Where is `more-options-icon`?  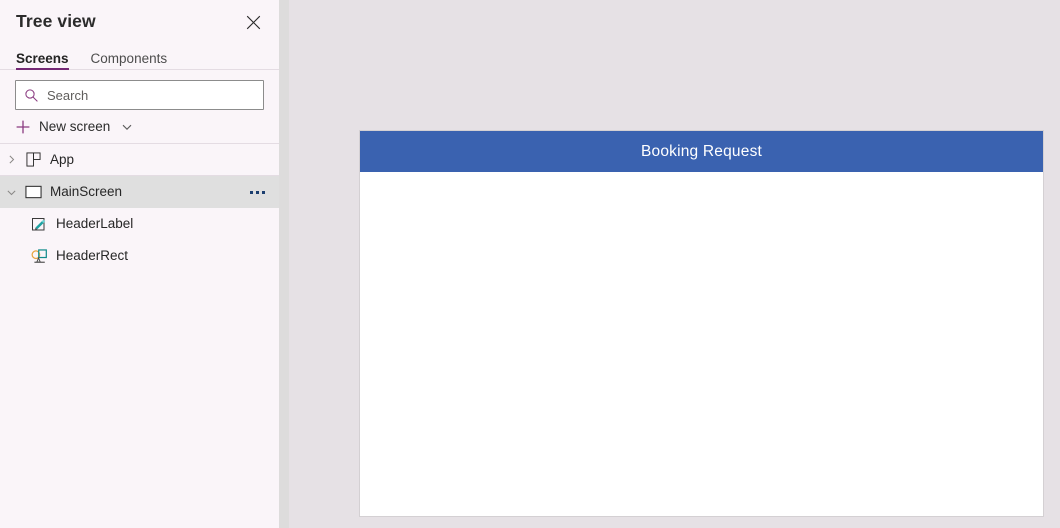
more-options-icon is located at coordinates (257, 192).